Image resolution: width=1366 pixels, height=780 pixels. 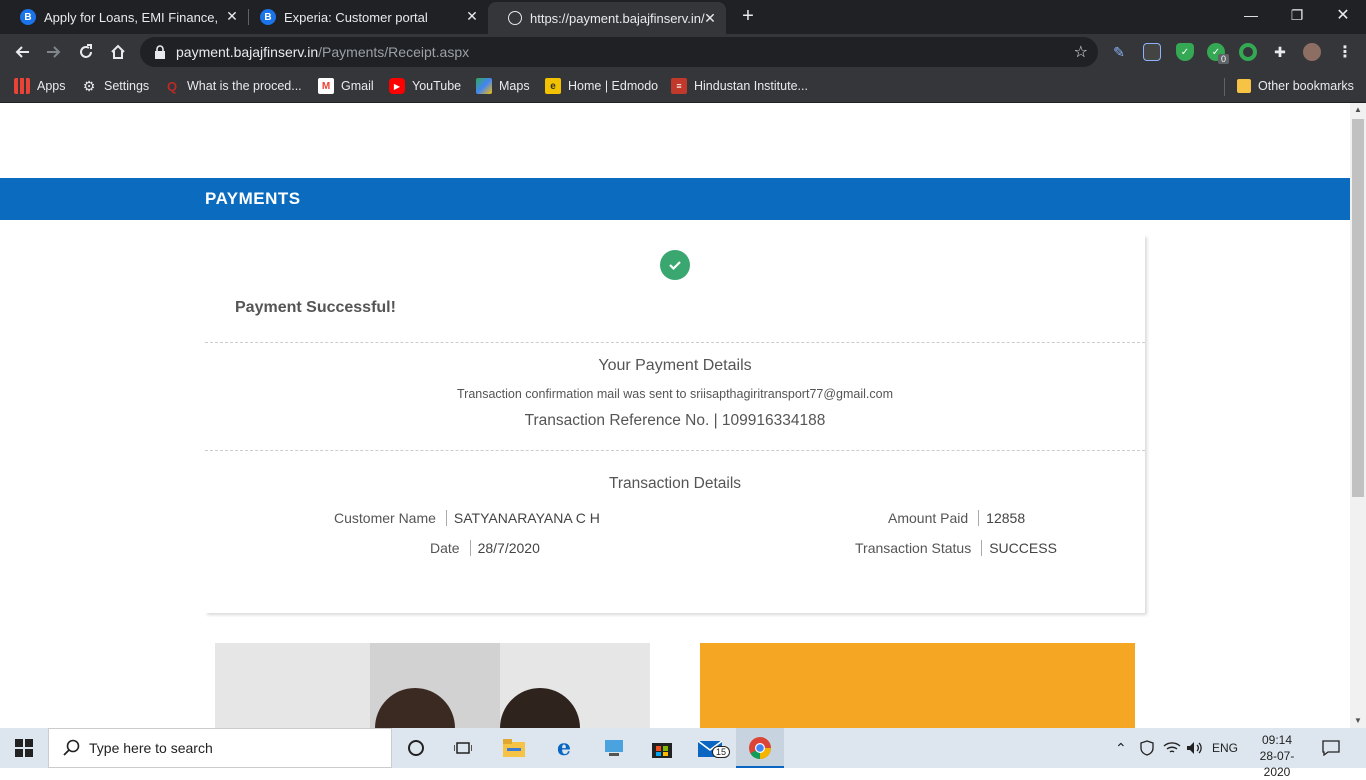 I want to click on puzzle-extensions-icon: ✚, so click(x=1280, y=52).